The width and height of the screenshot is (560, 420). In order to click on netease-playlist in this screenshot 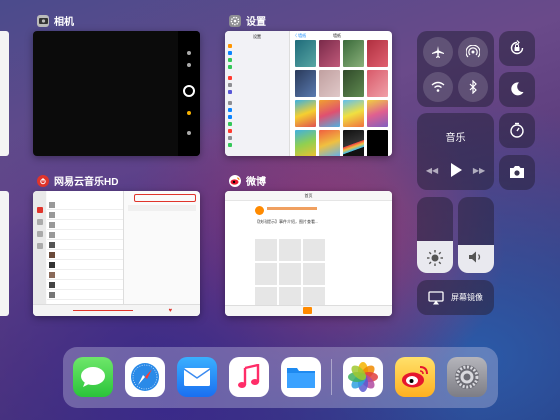, I will do `click(85, 253)`.